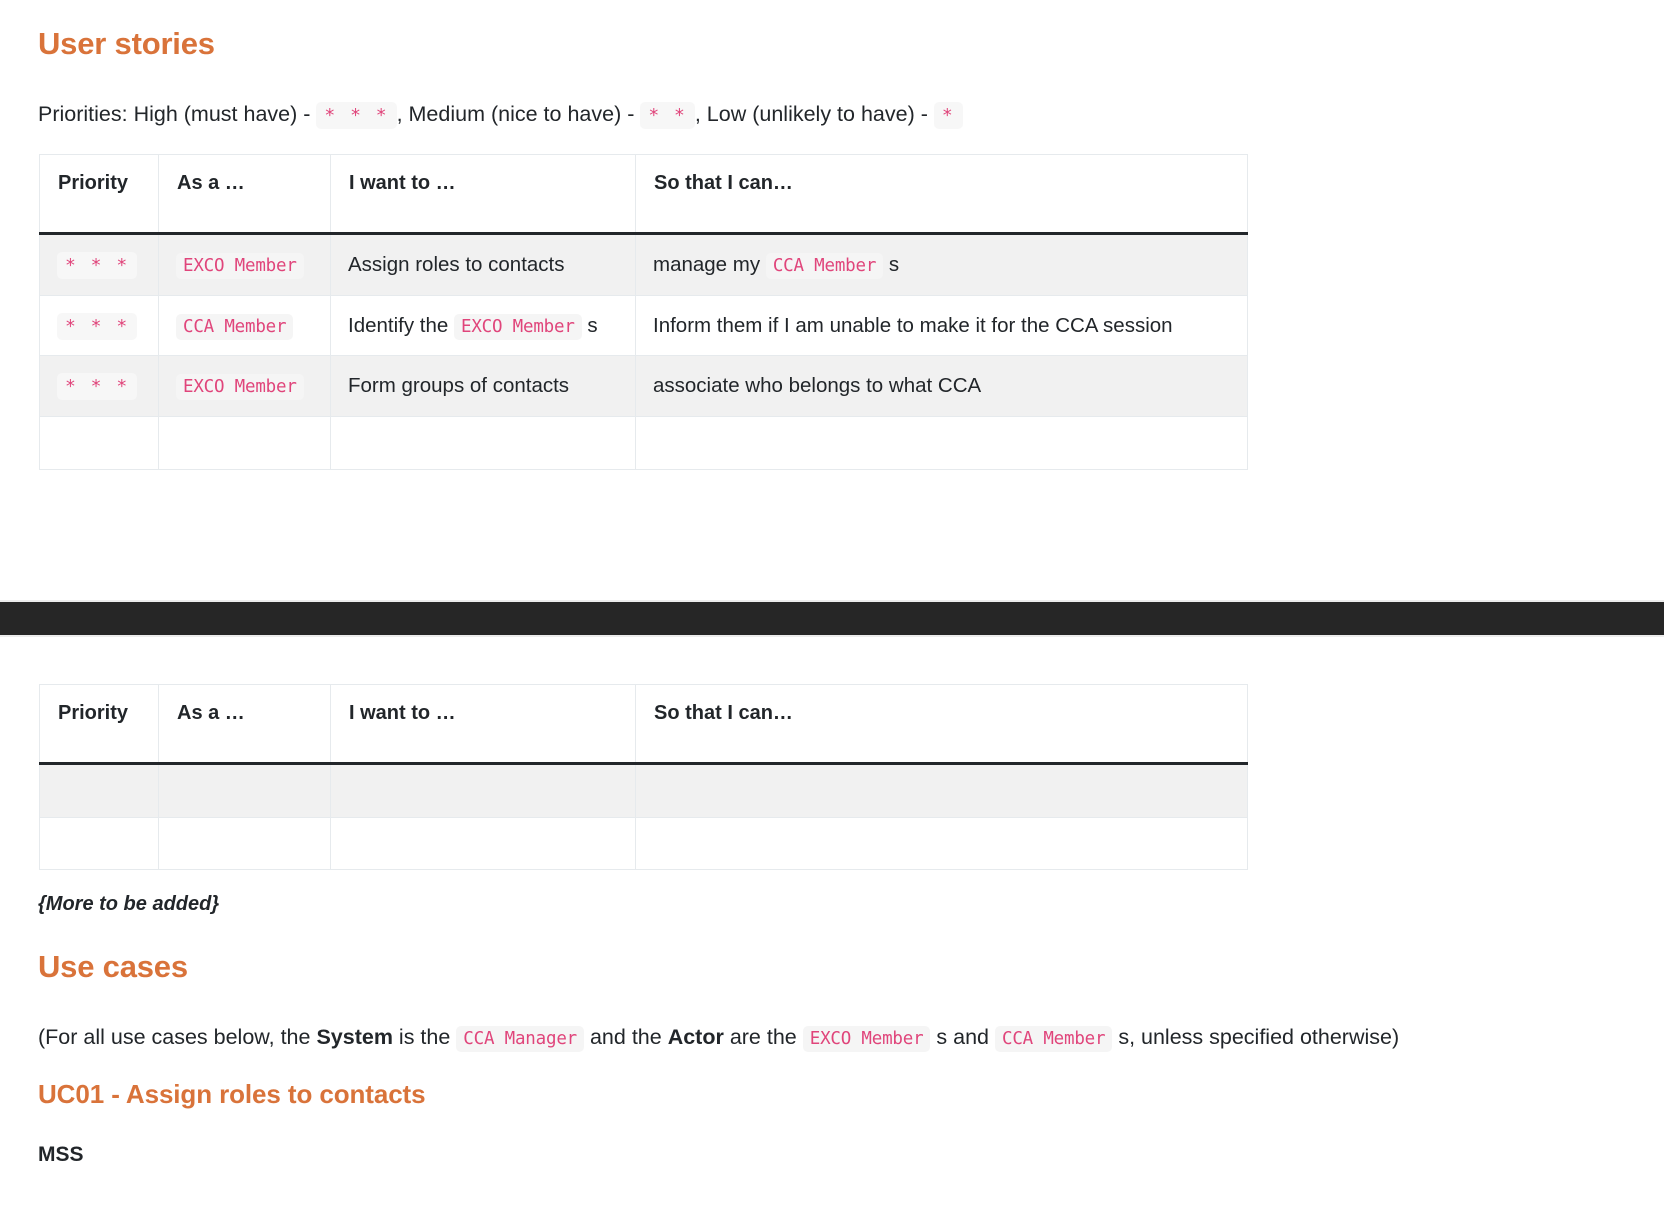 The image size is (1664, 1230). I want to click on page-title-user-stories: User stories, so click(126, 43).